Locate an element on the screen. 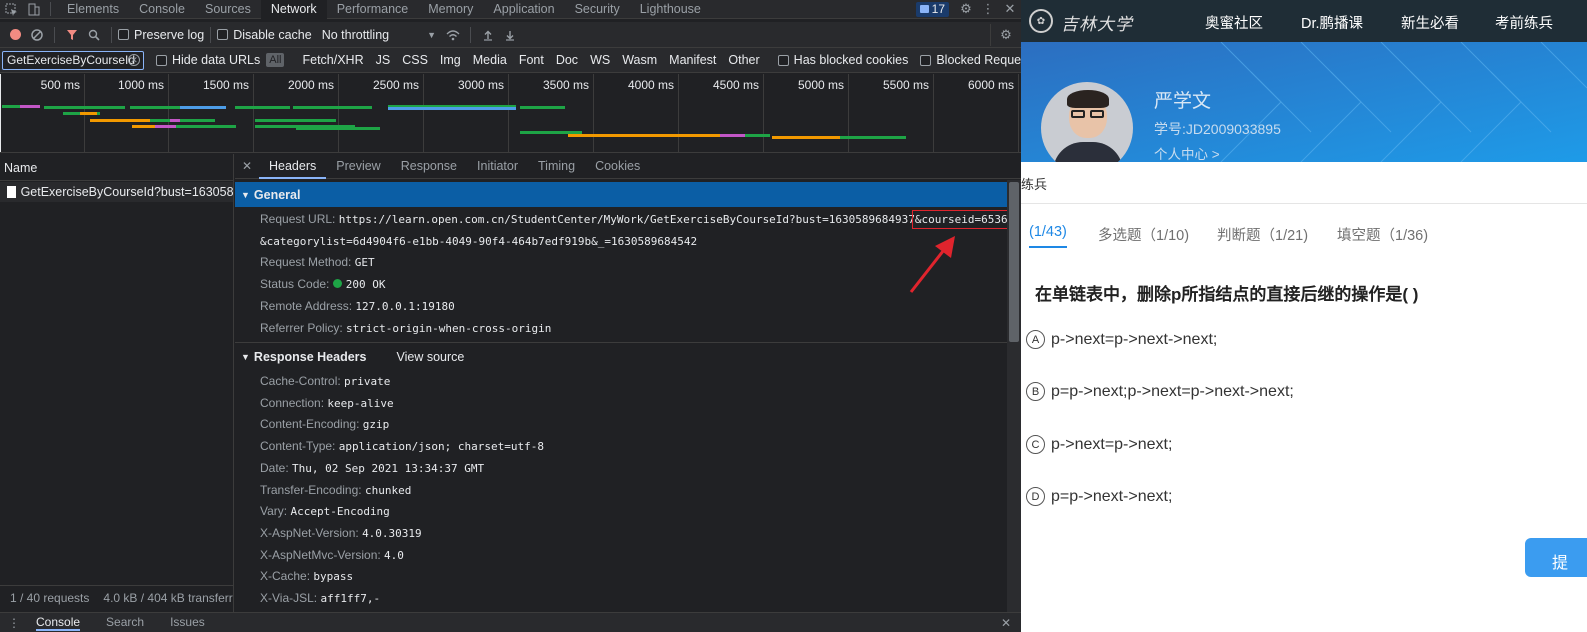 The image size is (1587, 632). tab-sources: Sources is located at coordinates (228, 9).